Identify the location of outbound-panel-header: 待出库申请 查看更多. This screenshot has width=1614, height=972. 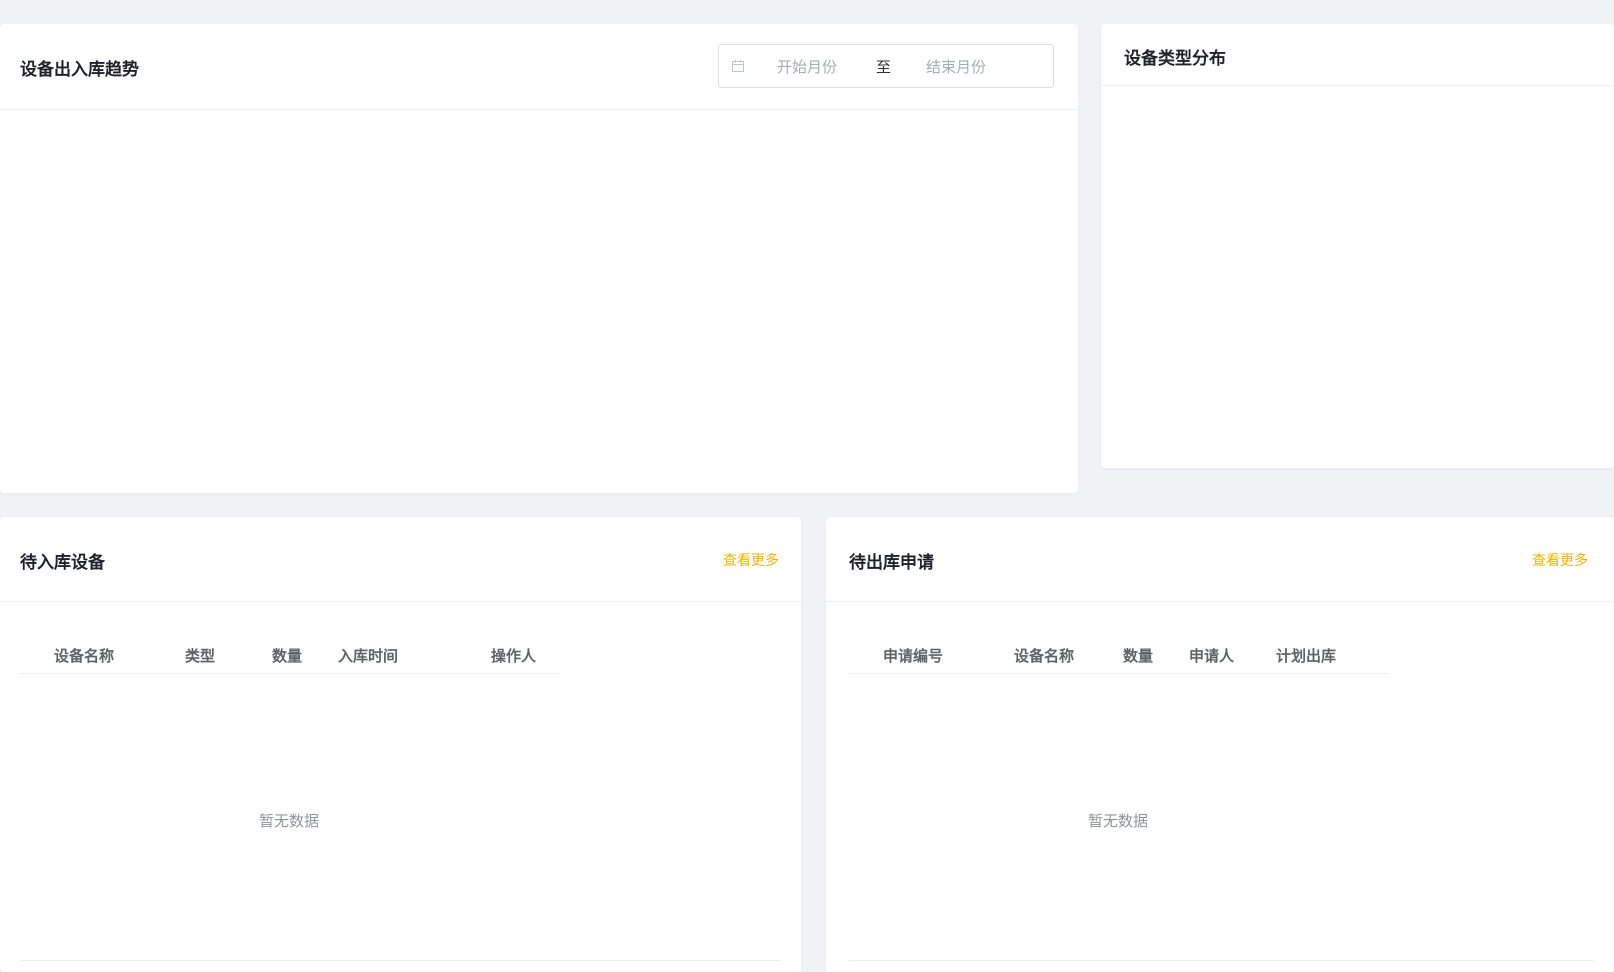
(1220, 559).